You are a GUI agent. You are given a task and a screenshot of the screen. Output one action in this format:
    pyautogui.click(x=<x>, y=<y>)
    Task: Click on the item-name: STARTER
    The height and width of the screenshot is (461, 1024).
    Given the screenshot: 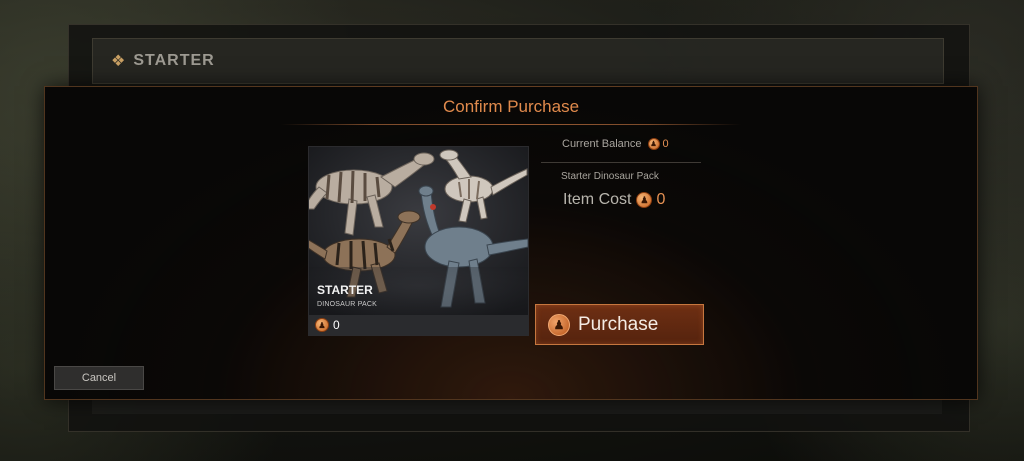 What is the action you would take?
    pyautogui.click(x=345, y=290)
    